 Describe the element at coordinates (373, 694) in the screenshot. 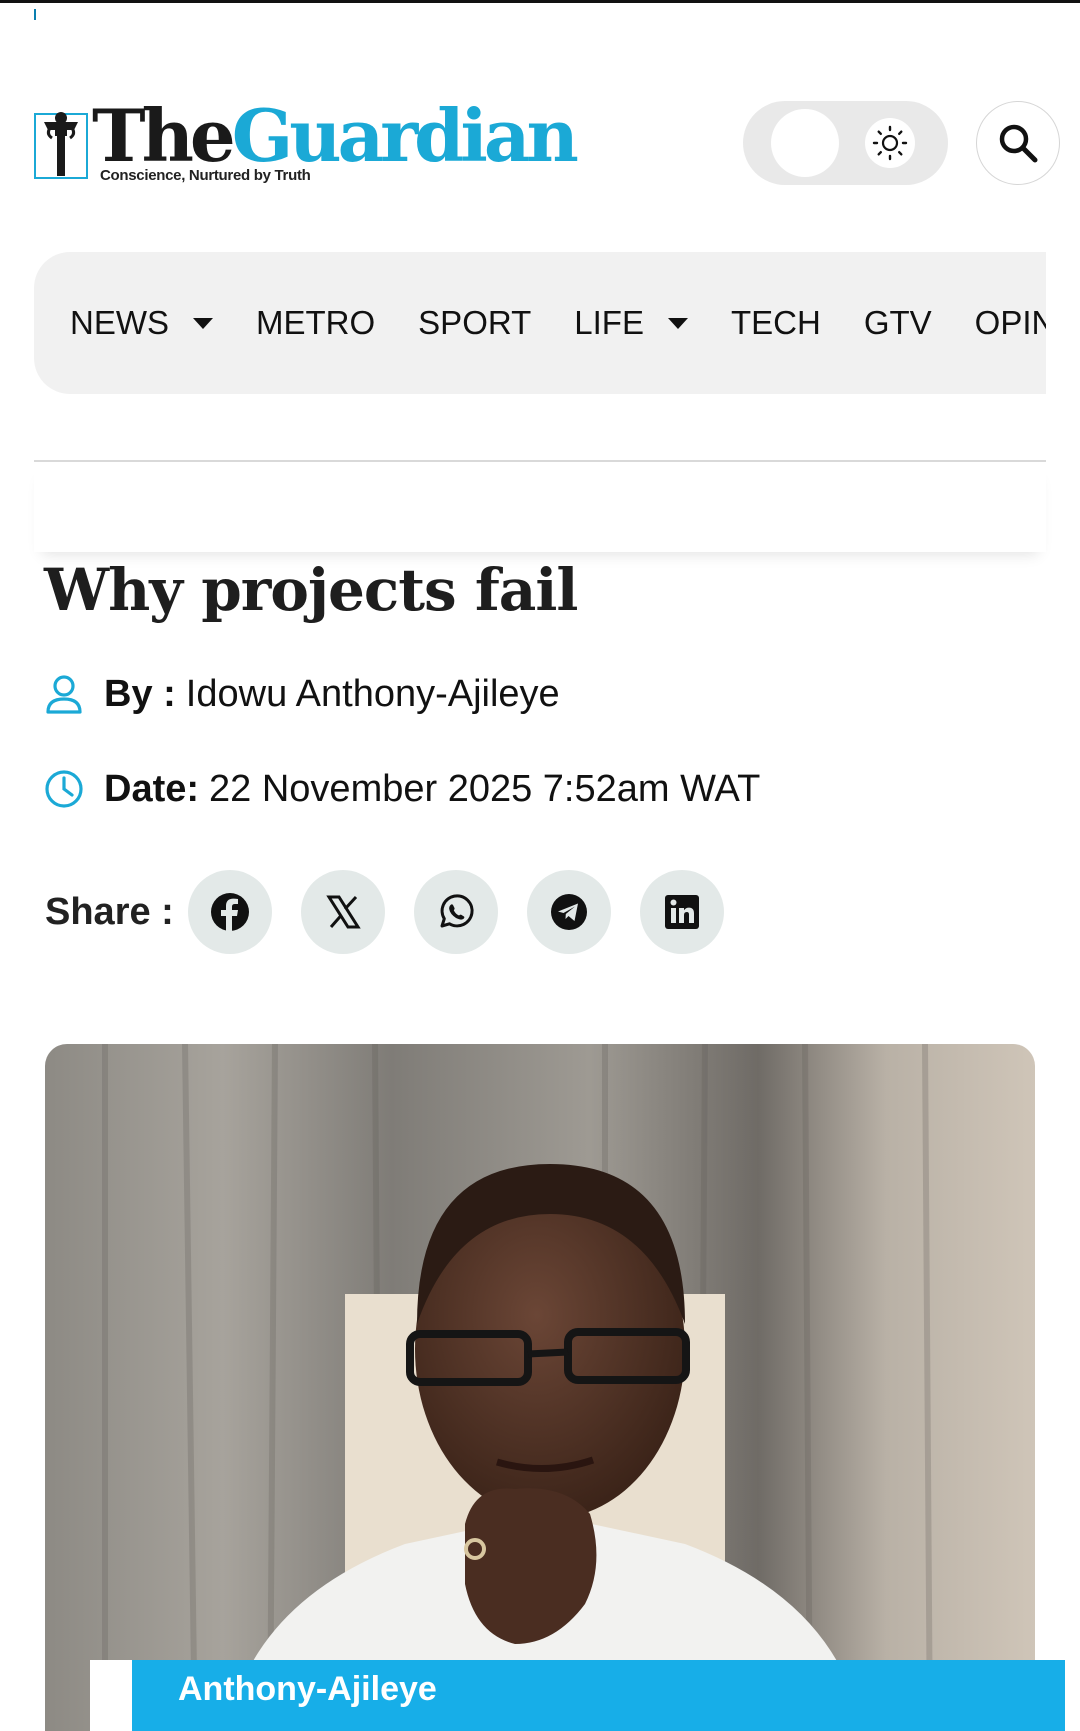

I see `author-name: Idowu Anthony-Ajileye` at that location.